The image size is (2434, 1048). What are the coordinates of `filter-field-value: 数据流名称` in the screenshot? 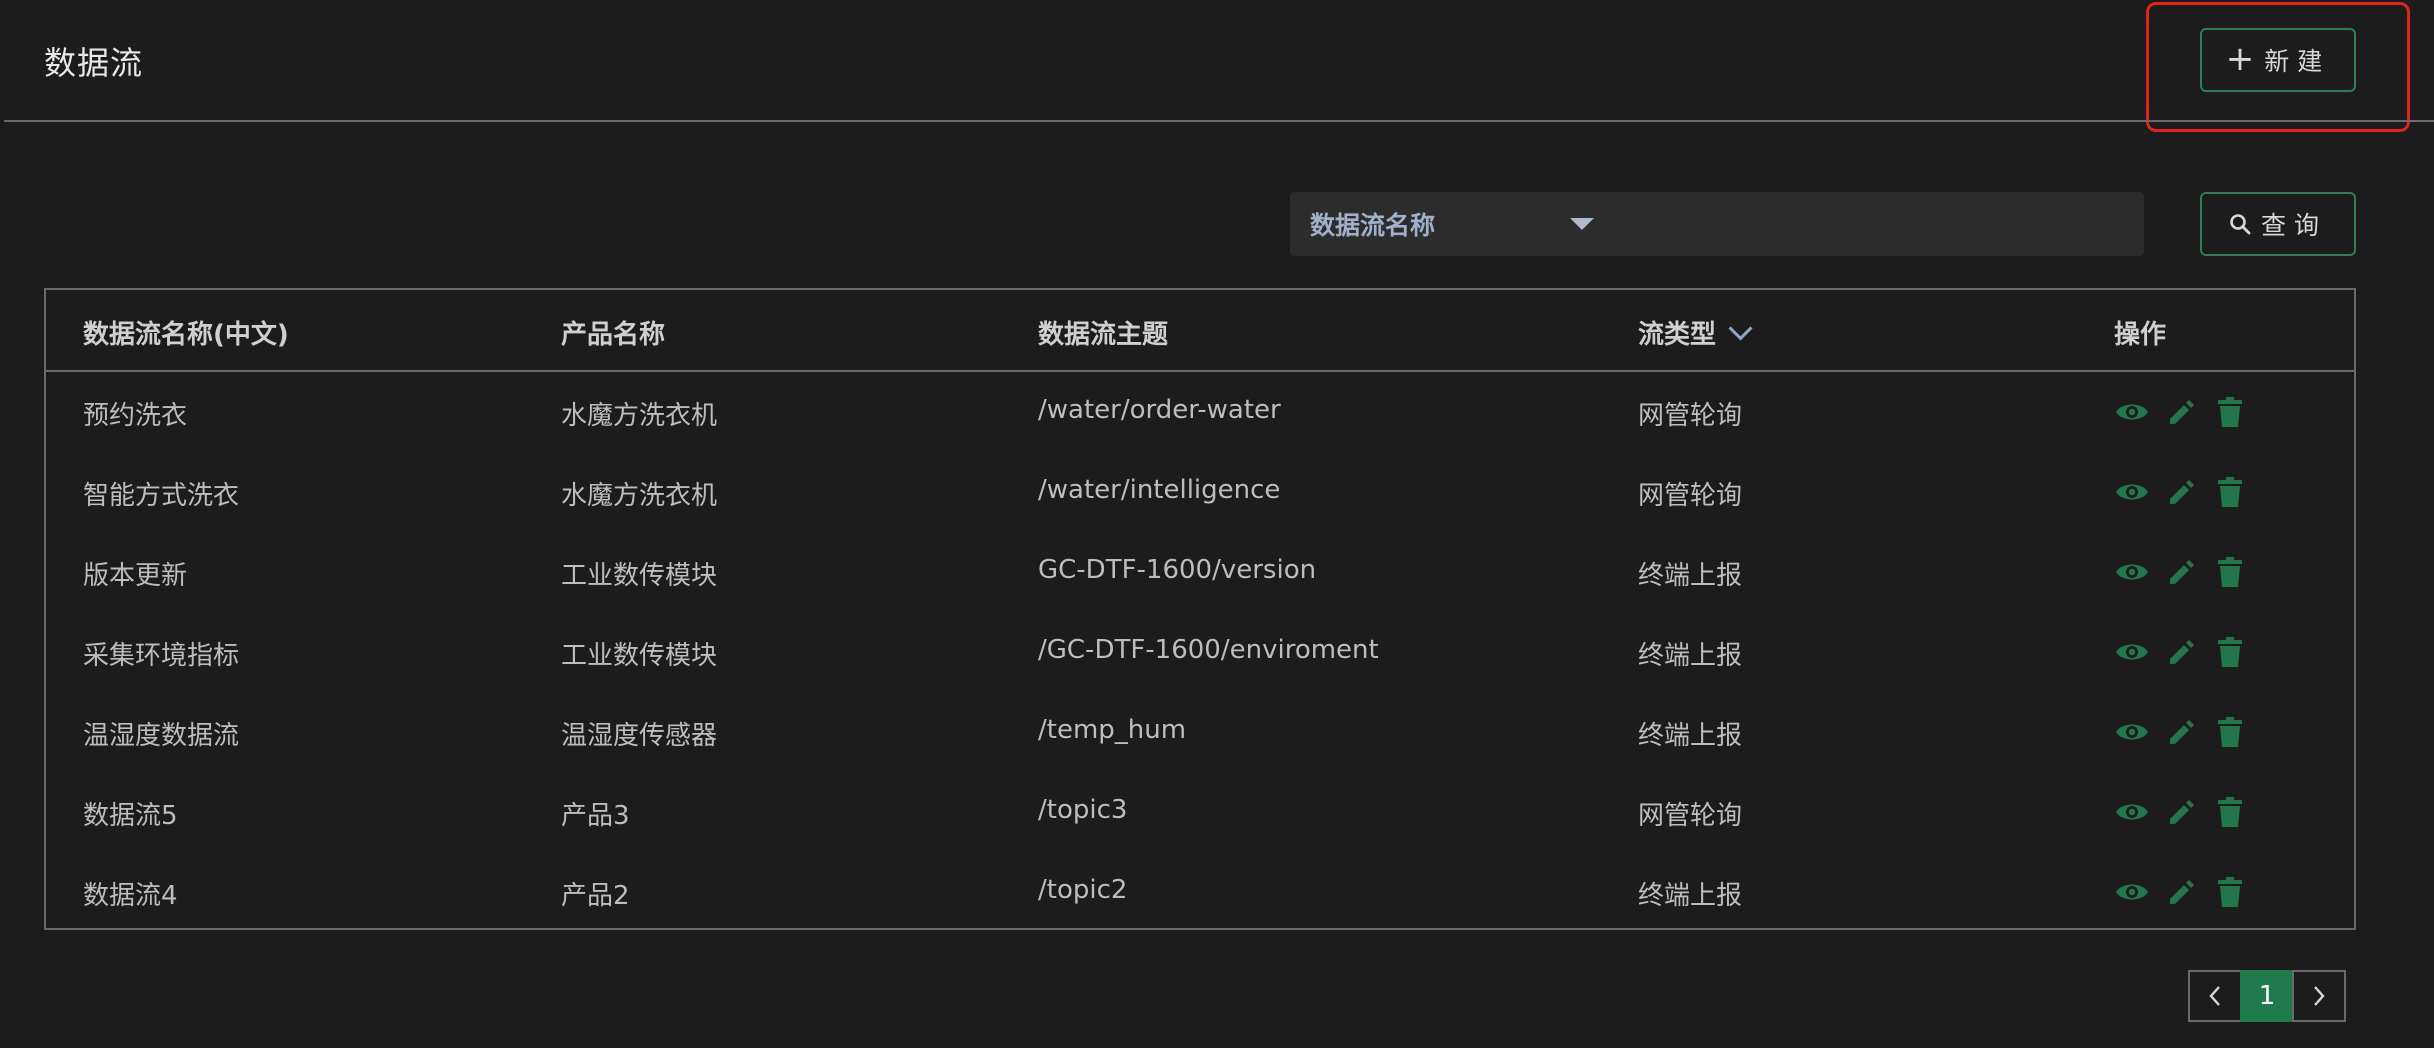 It's located at (1373, 225).